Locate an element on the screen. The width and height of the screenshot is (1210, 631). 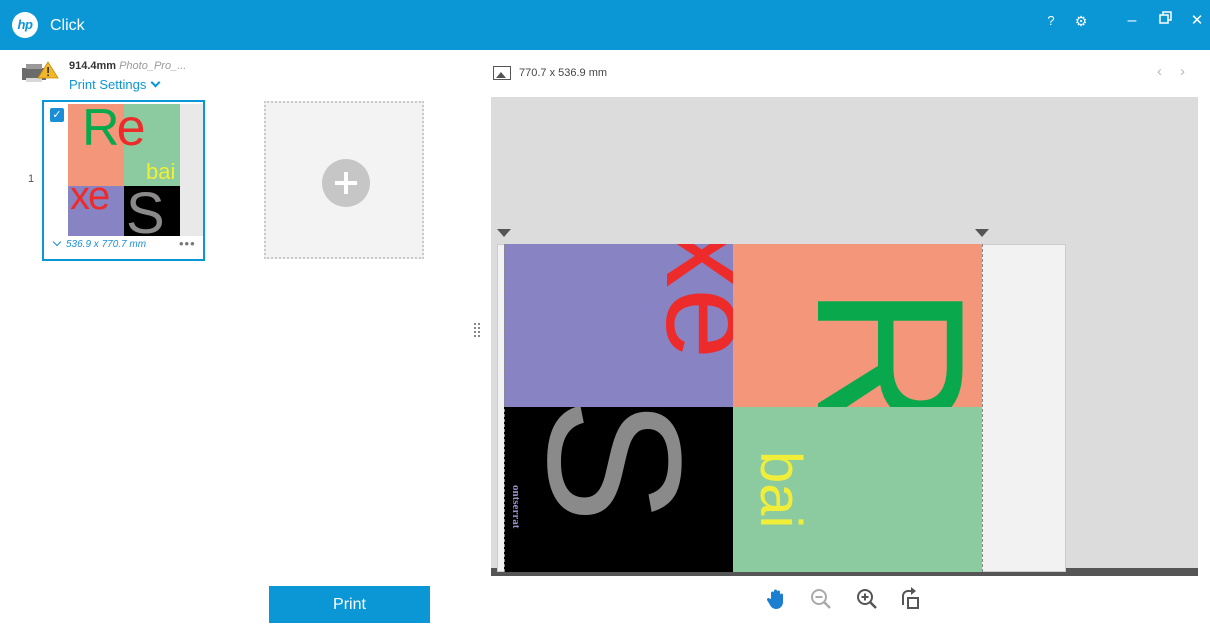
right-margin-marker-icon is located at coordinates (982, 233).